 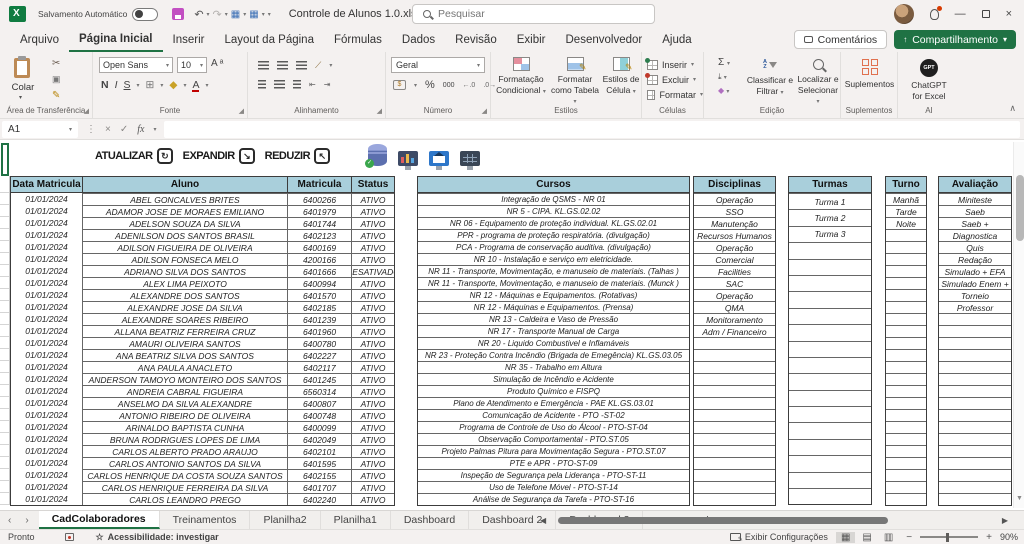 I want to click on cell-status: DESATIVADO, so click(x=372, y=271).